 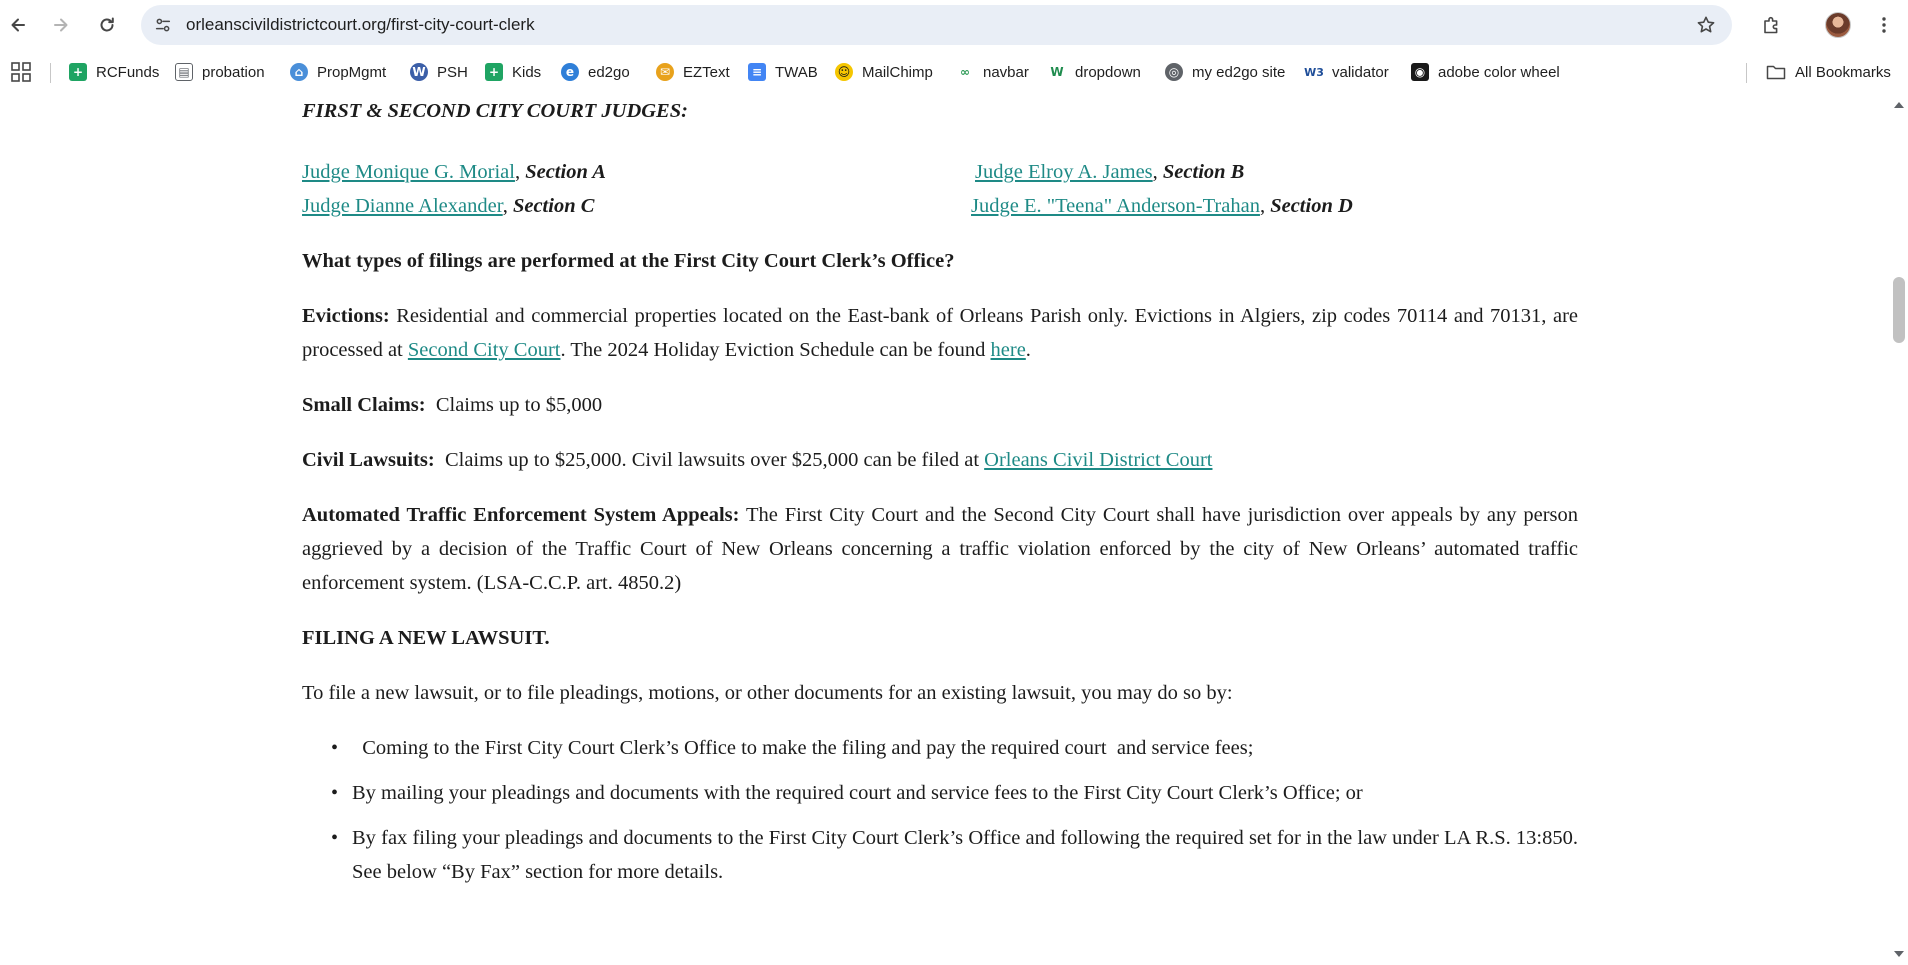 I want to click on judge-section: Section B, so click(x=1203, y=172).